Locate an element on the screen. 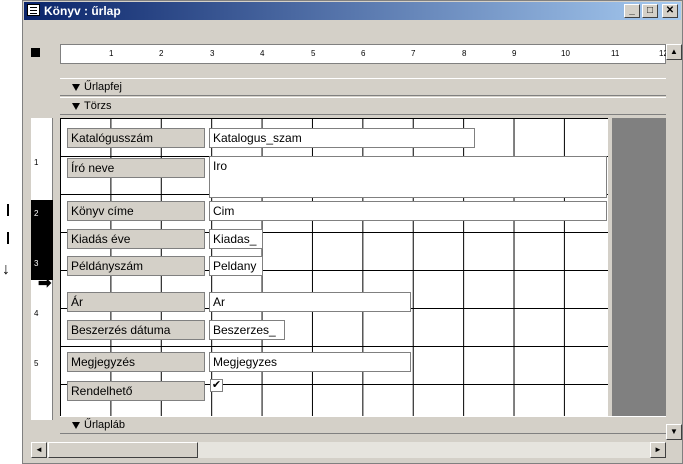 The height and width of the screenshot is (464, 683). field-cim: Cim is located at coordinates (408, 211).